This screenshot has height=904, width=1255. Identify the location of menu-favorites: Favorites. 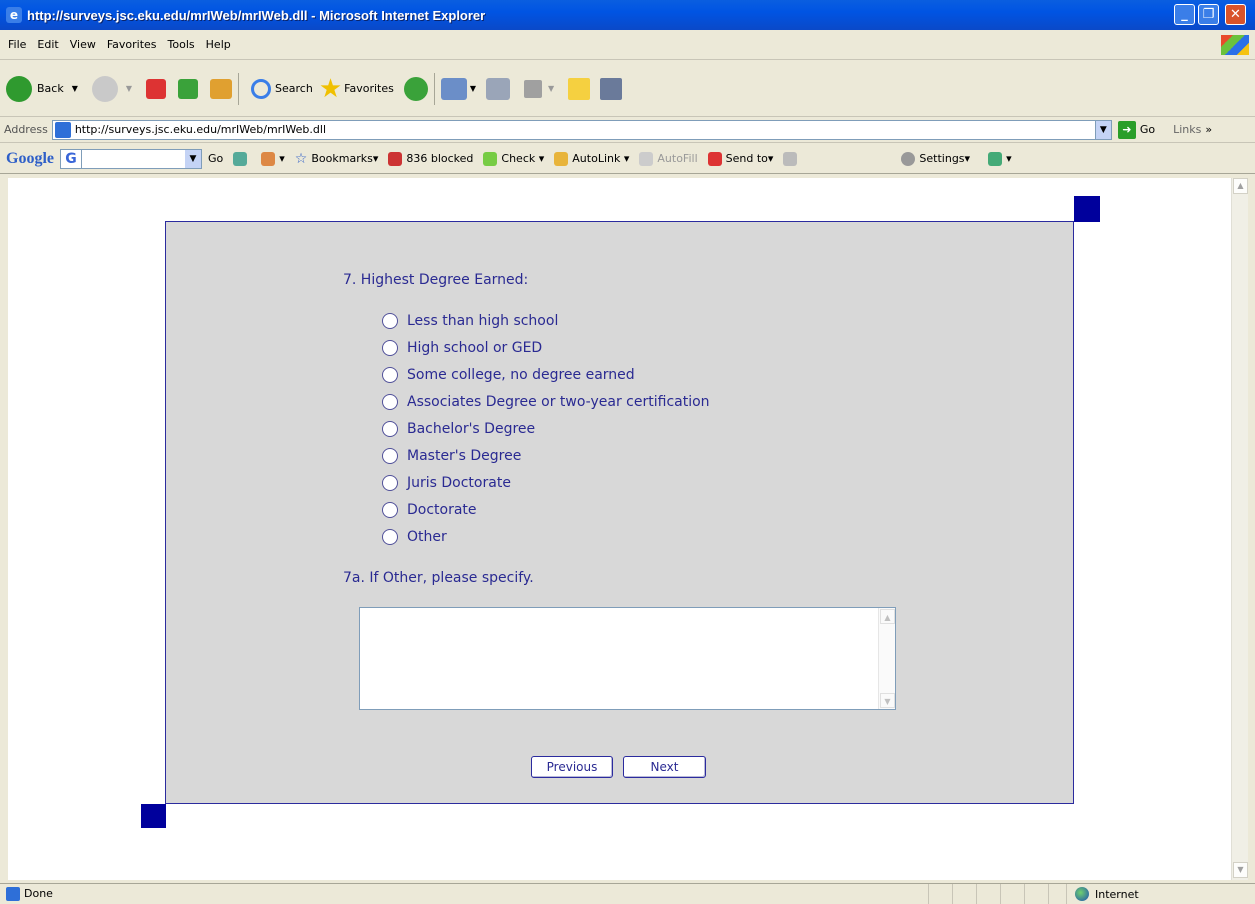
(132, 44).